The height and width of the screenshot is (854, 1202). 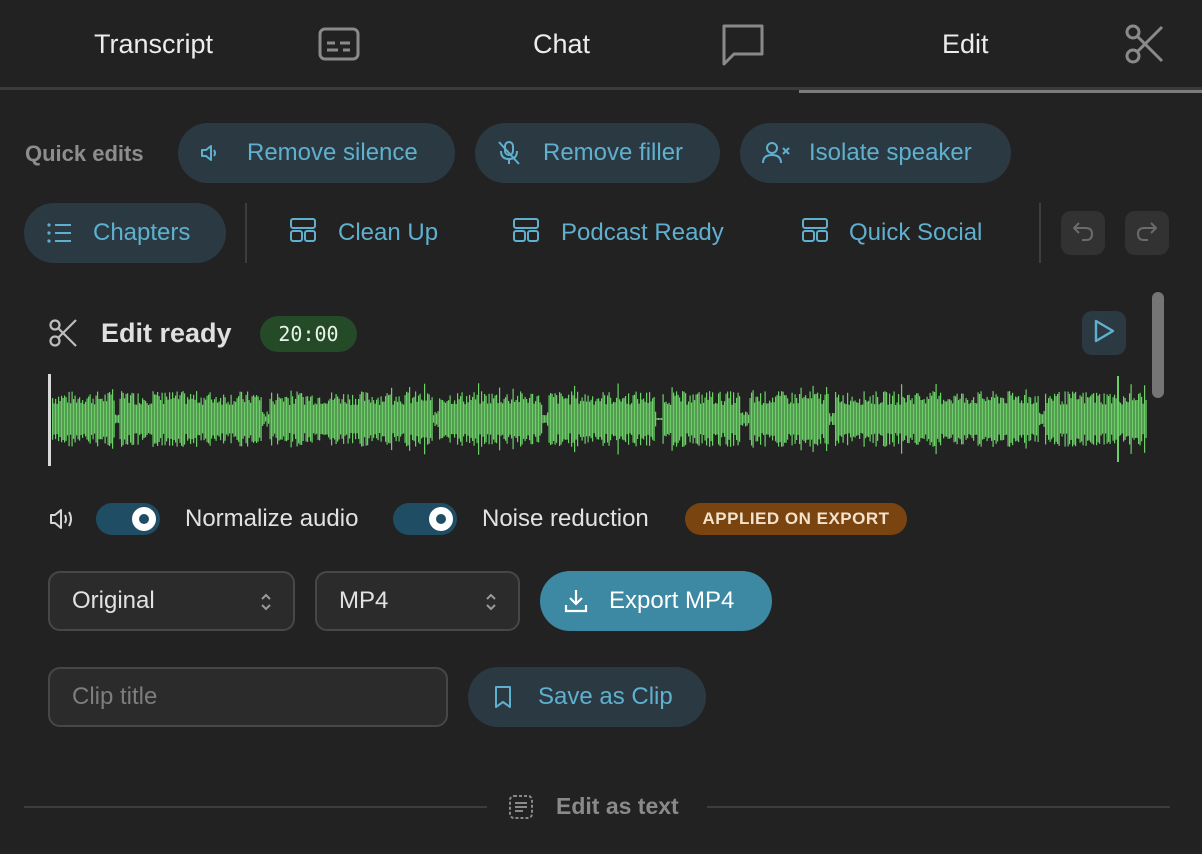 I want to click on tab-bar: Transcript Chat Edit, so click(x=601, y=46).